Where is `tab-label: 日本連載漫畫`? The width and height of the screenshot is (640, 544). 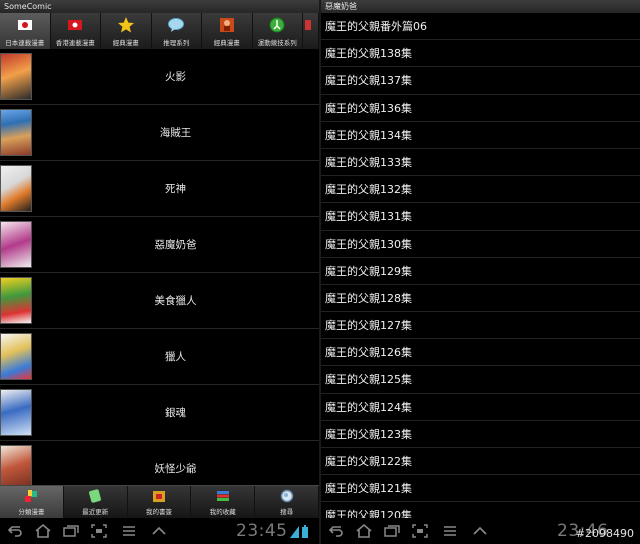 tab-label: 日本連載漫畫 is located at coordinates (25, 43).